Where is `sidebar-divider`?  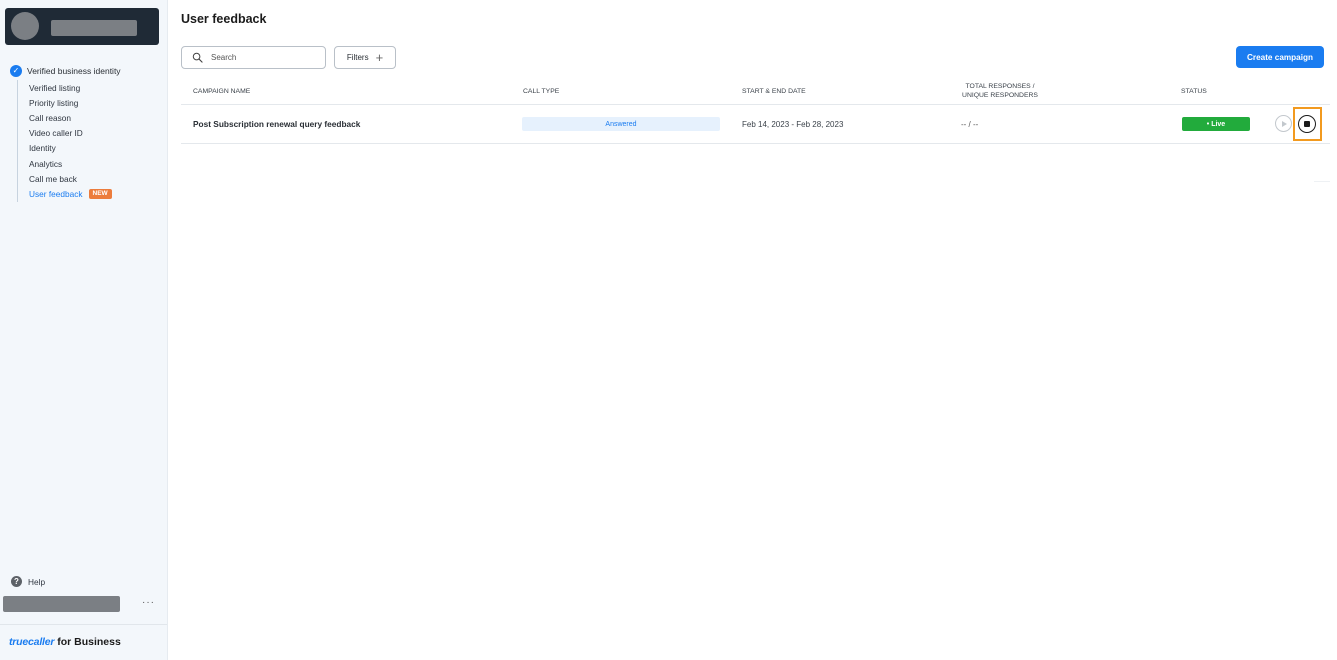 sidebar-divider is located at coordinates (83, 624).